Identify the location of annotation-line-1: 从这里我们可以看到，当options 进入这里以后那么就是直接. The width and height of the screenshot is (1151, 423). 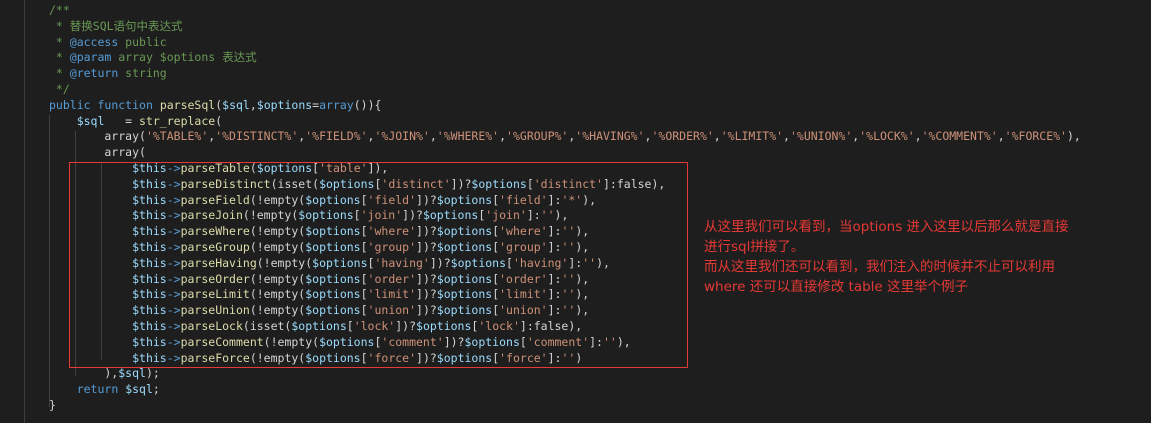
(886, 227).